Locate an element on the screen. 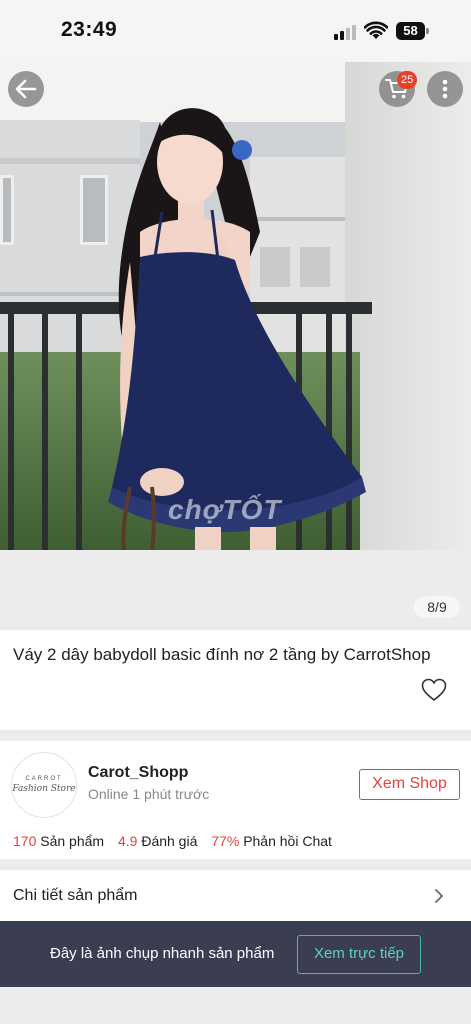 Image resolution: width=471 pixels, height=1024 pixels. rating-value: 4.9 is located at coordinates (127, 841).